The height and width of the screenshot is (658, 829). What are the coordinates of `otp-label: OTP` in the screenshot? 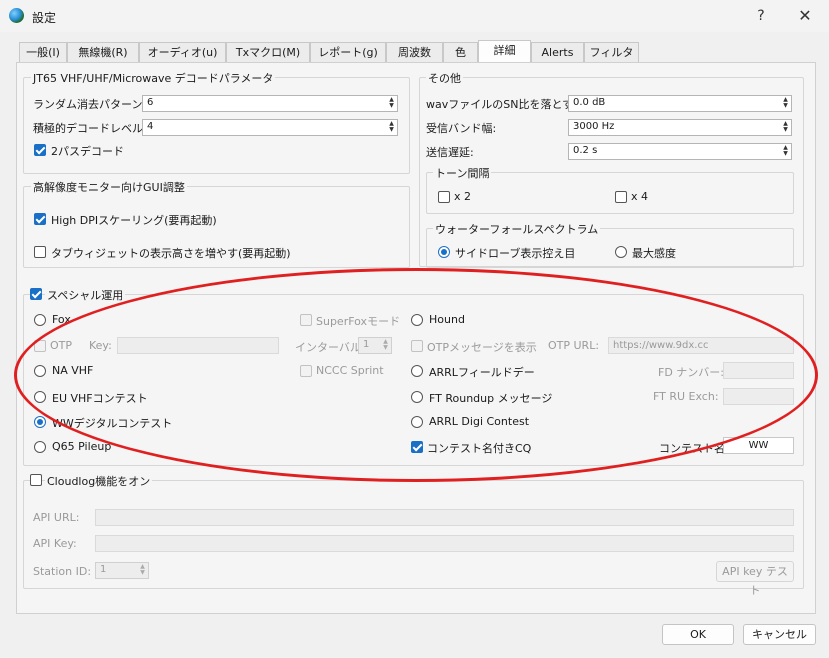 It's located at (61, 345).